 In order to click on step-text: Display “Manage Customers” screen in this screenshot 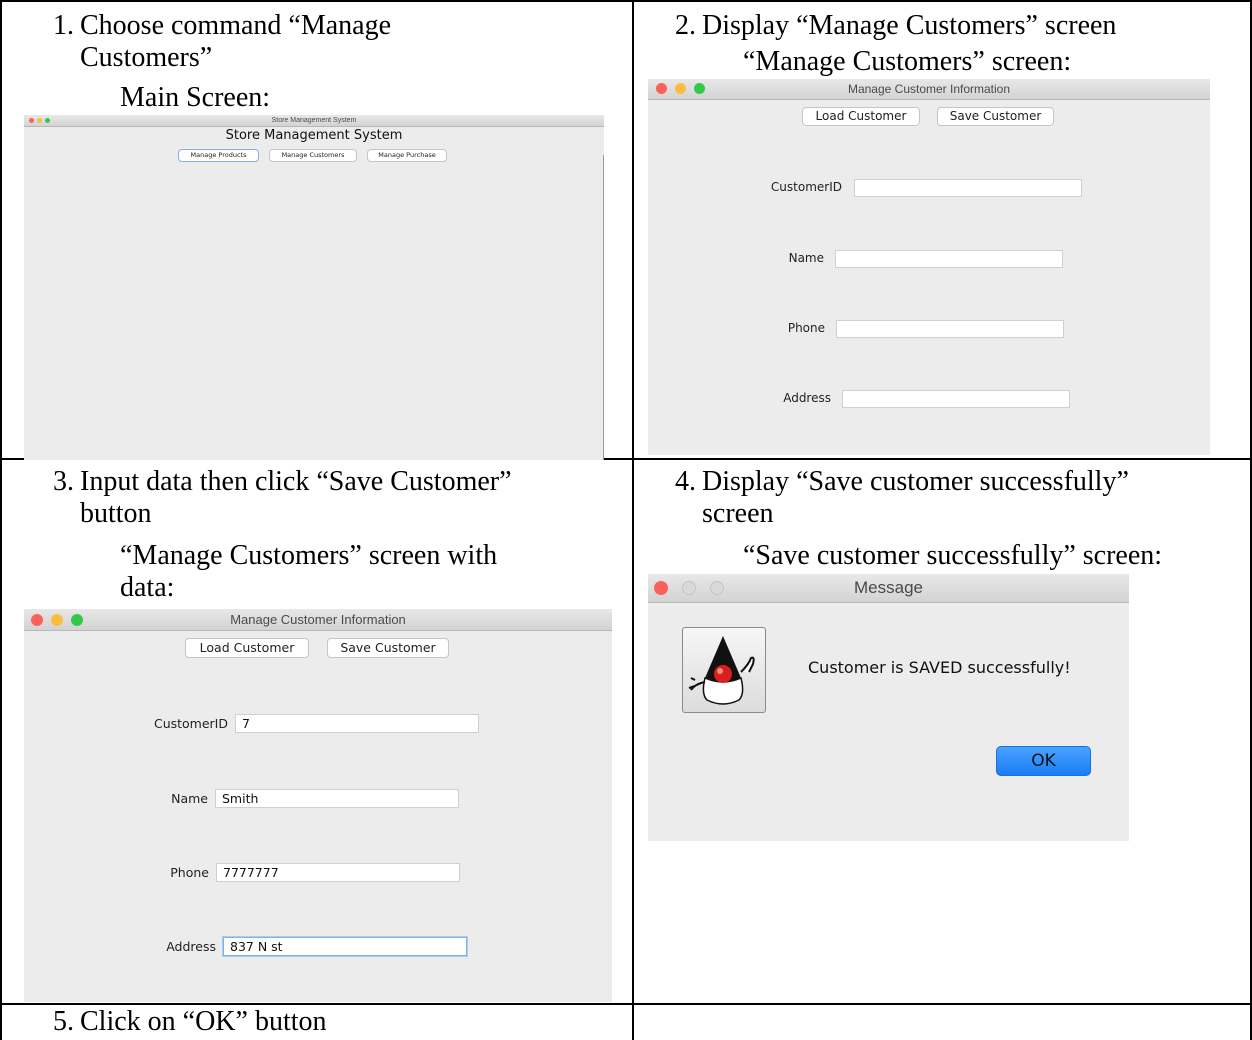, I will do `click(909, 26)`.